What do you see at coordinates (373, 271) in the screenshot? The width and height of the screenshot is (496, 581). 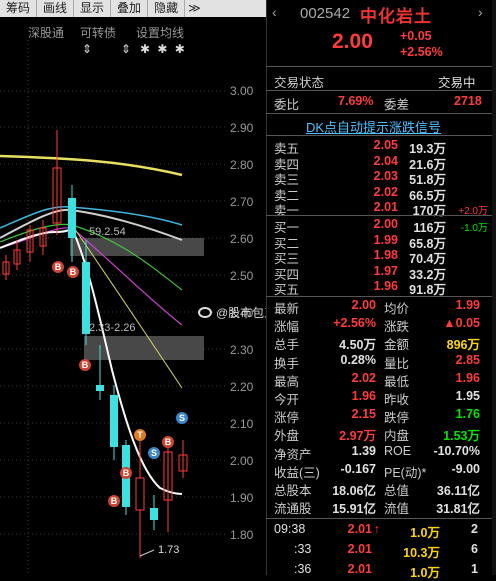 I see `bid-price: 1.97` at bounding box center [373, 271].